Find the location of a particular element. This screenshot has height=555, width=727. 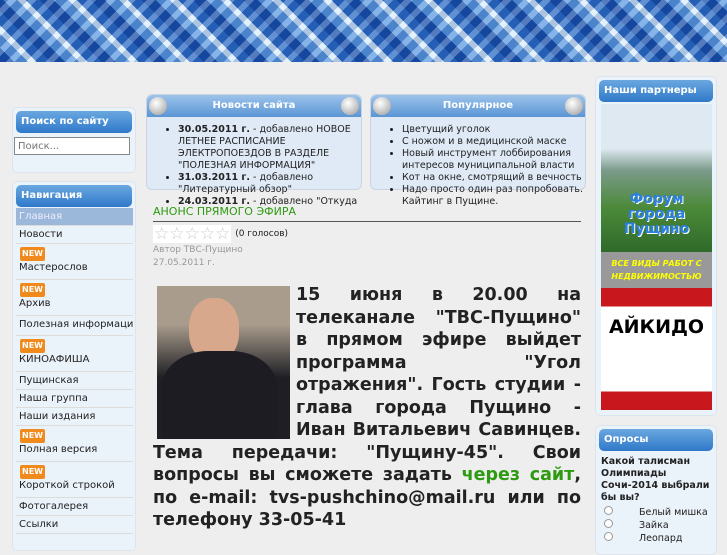

navigation-title: Навигация is located at coordinates (74, 196).